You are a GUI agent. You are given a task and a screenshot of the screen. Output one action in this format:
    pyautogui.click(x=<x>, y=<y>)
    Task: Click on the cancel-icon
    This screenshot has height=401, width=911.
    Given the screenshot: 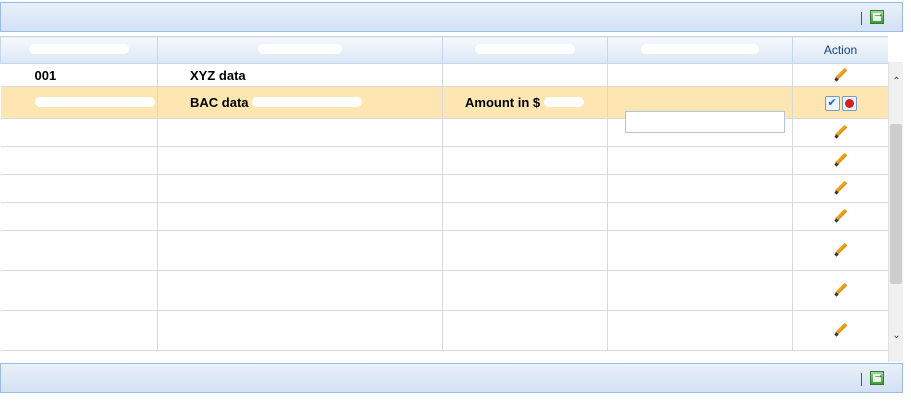 What is the action you would take?
    pyautogui.click(x=849, y=103)
    